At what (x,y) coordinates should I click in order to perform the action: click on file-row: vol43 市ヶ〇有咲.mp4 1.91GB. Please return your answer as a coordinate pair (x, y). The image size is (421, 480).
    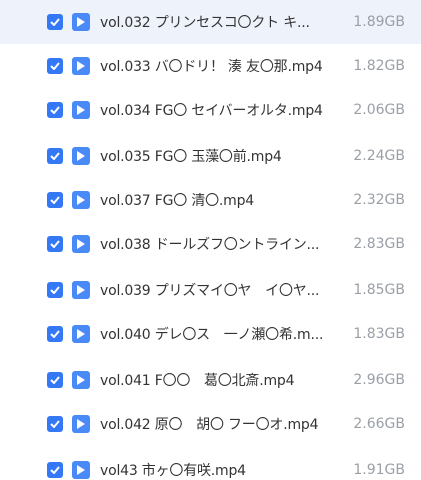
    Looking at the image, I should click on (210, 464).